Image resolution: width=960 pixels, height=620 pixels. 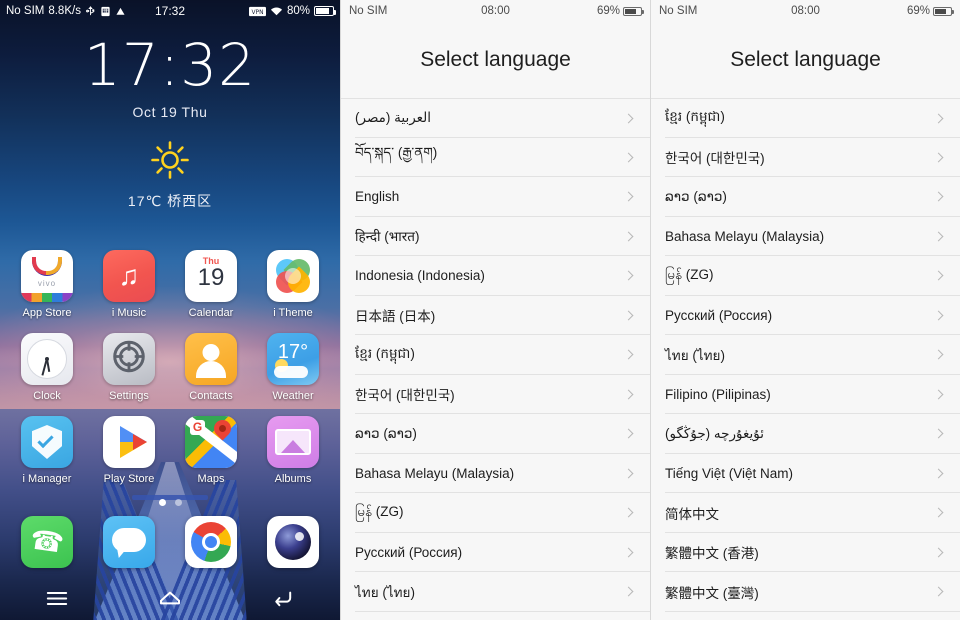 What do you see at coordinates (47, 442) in the screenshot?
I see `shield-check-icon` at bounding box center [47, 442].